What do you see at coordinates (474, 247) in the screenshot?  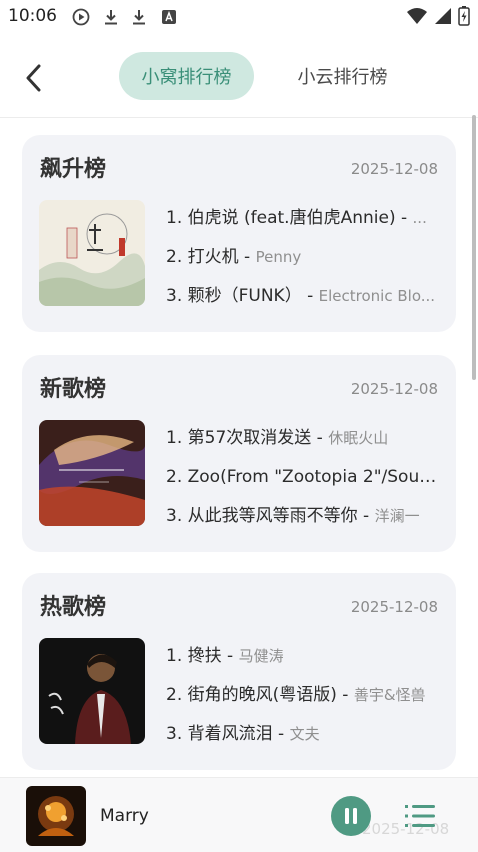 I see `scrollbar` at bounding box center [474, 247].